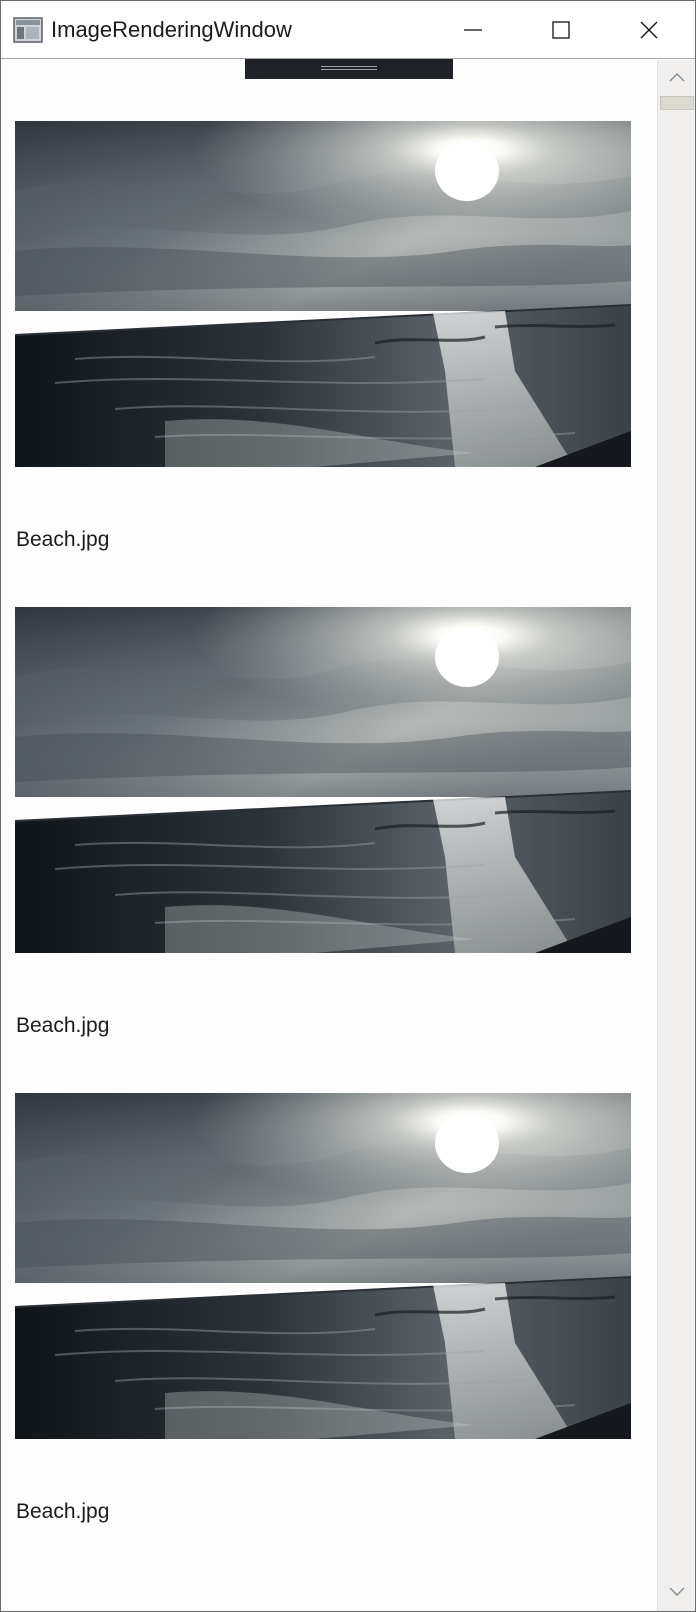 This screenshot has width=696, height=1612. Describe the element at coordinates (676, 835) in the screenshot. I see `vertical-scrollbar` at that location.